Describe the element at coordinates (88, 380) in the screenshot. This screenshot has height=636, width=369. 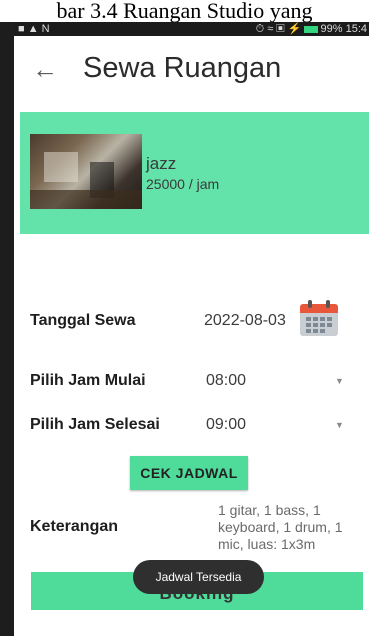
I see `start-time-label: Pilih Jam Mulai` at that location.